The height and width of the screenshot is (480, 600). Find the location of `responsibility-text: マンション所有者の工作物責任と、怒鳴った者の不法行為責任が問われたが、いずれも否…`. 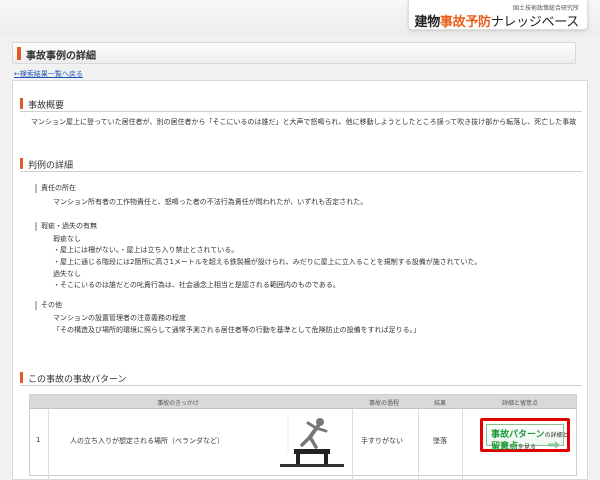

responsibility-text: マンション所有者の工作物責任と、怒鳴った者の不法行為責任が問われたが、いずれも否… is located at coordinates (210, 202).